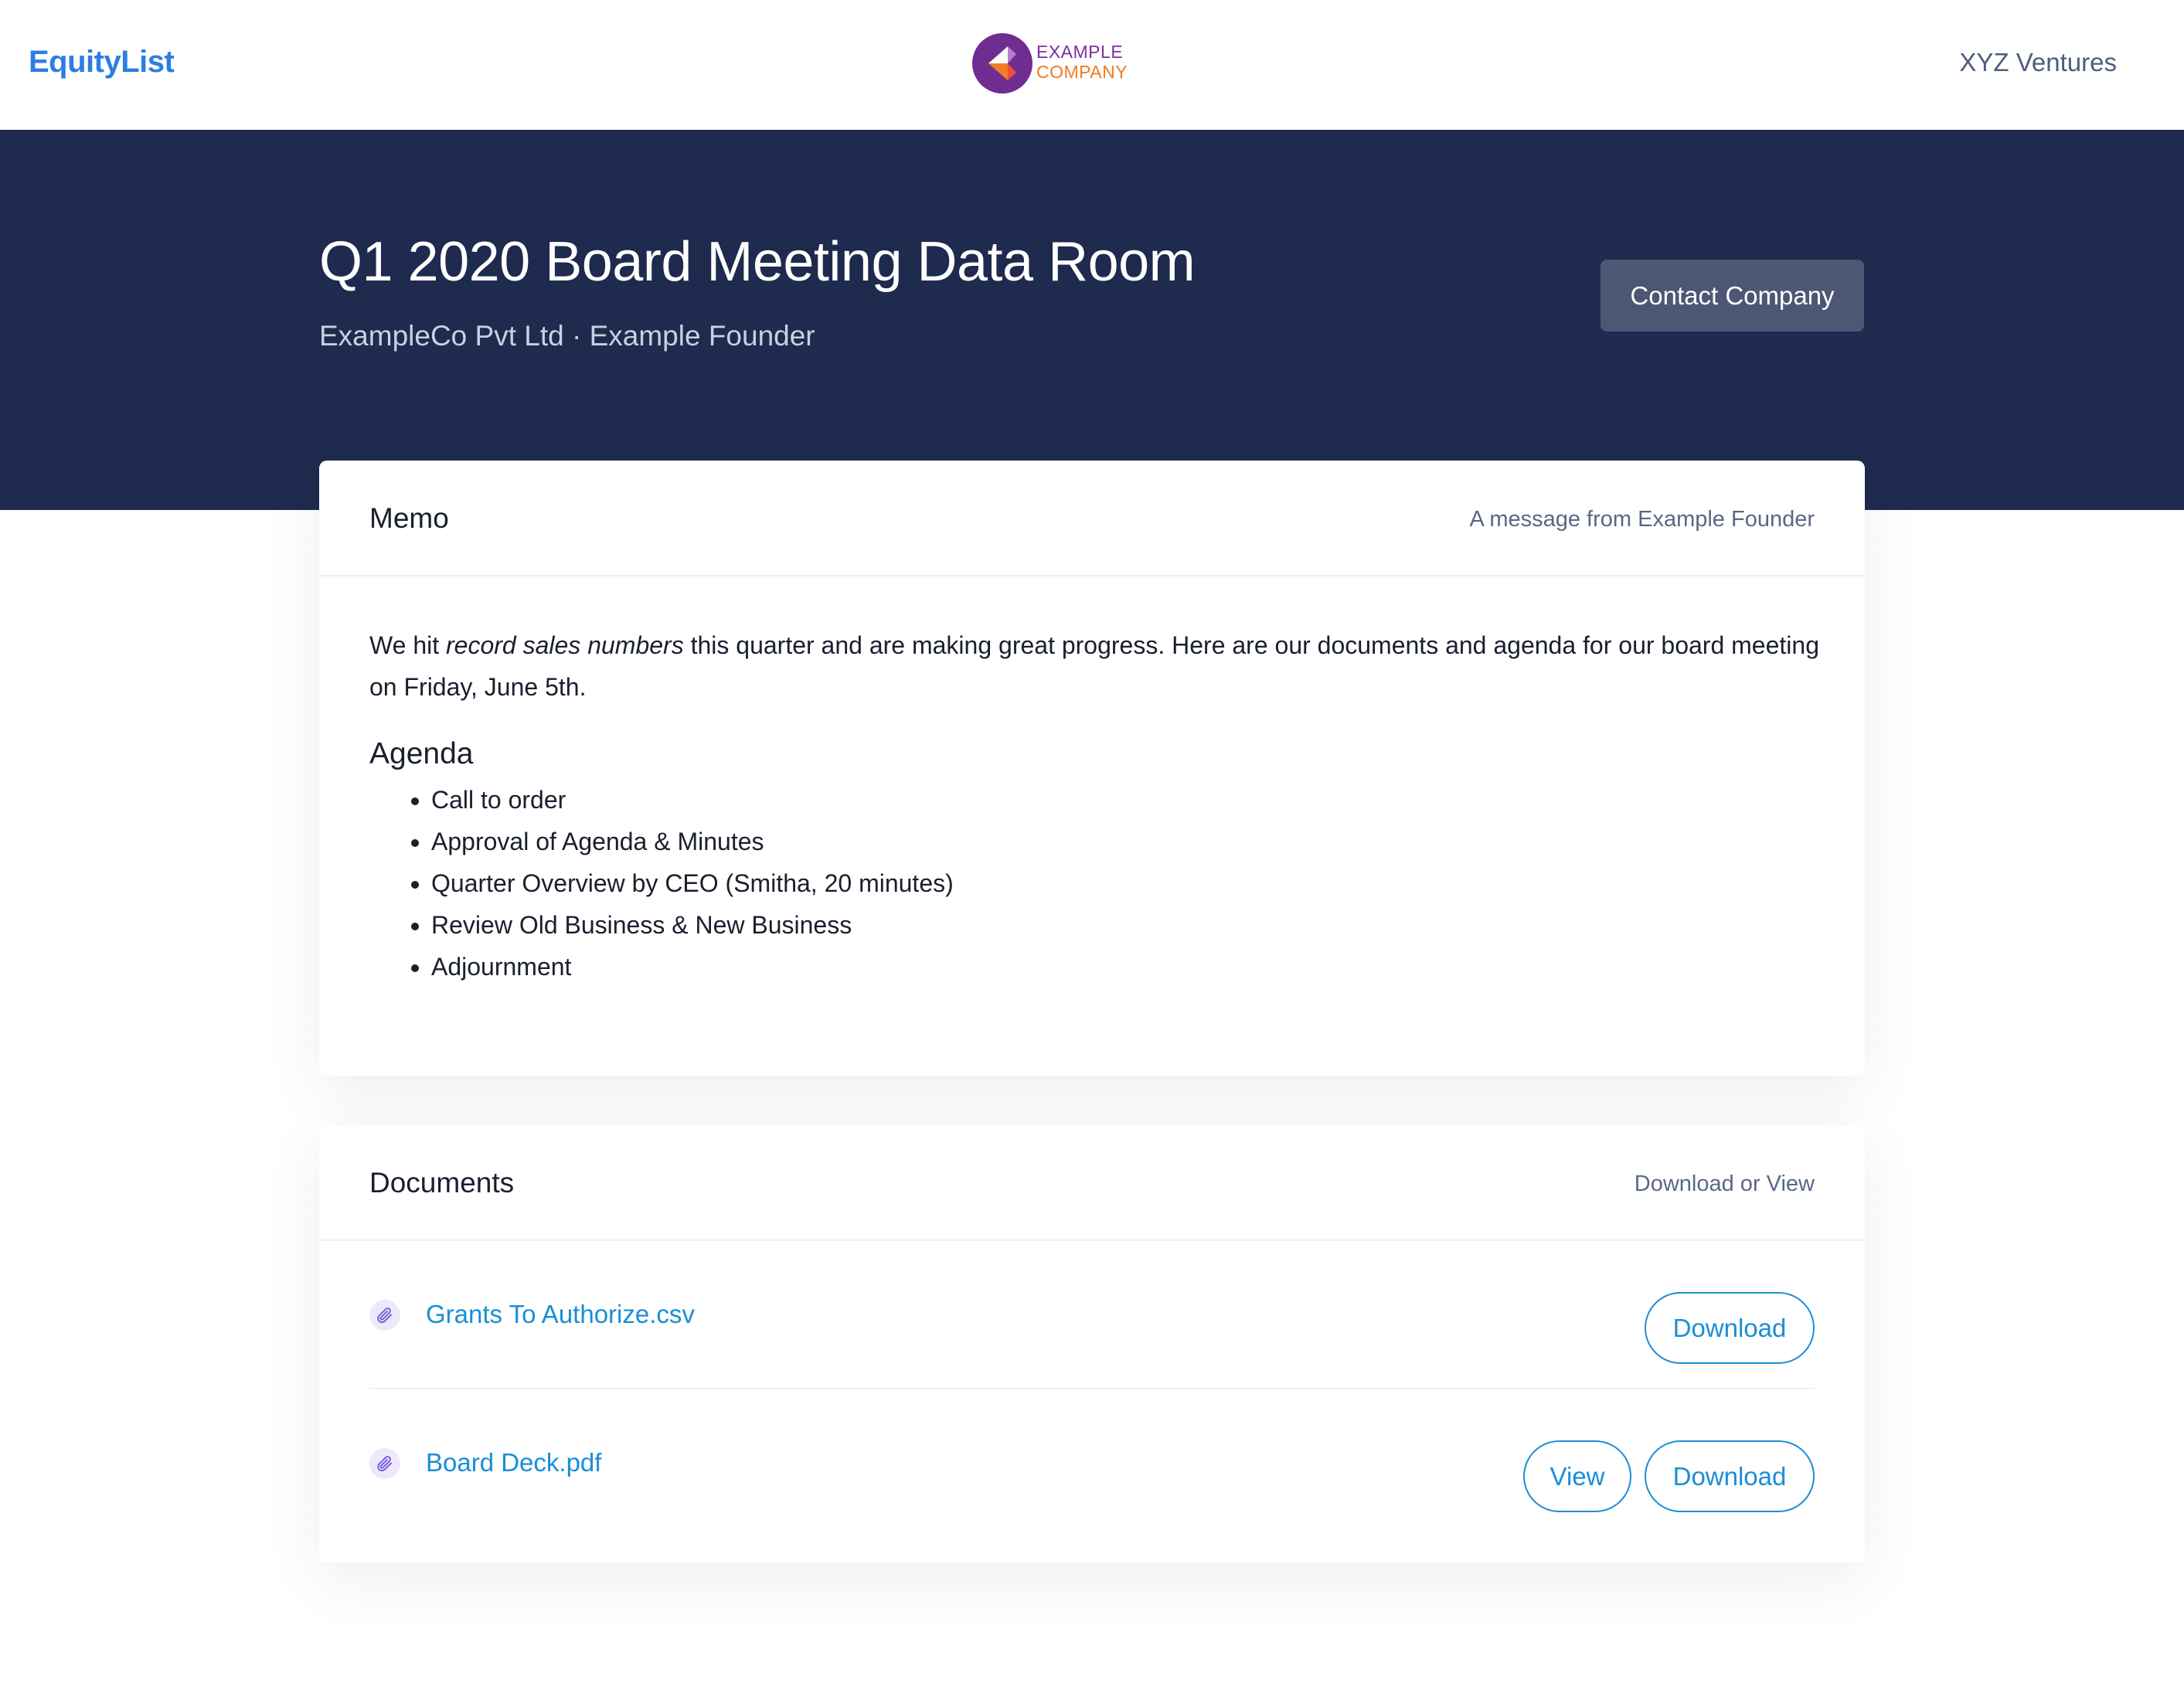 This screenshot has height=1700, width=2184. What do you see at coordinates (408, 645) in the screenshot?
I see `memo-text-start: We hit` at bounding box center [408, 645].